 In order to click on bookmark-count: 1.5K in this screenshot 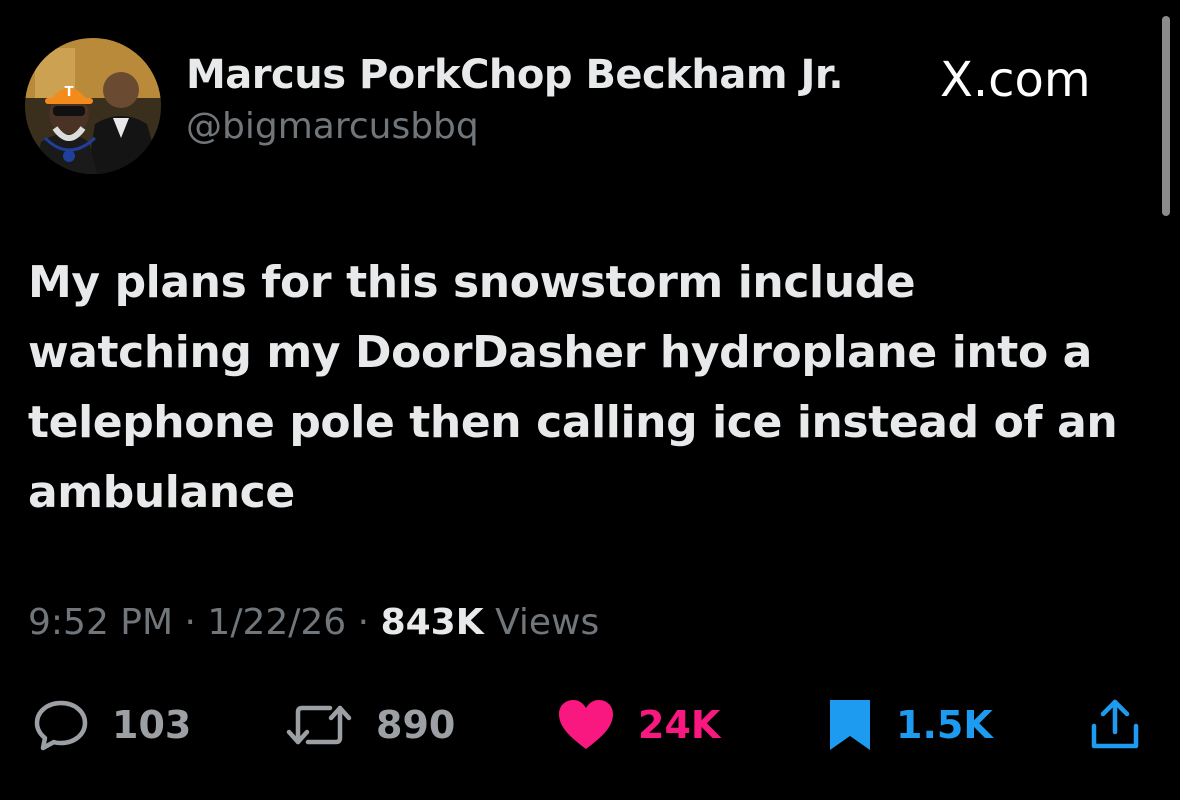, I will do `click(944, 725)`.